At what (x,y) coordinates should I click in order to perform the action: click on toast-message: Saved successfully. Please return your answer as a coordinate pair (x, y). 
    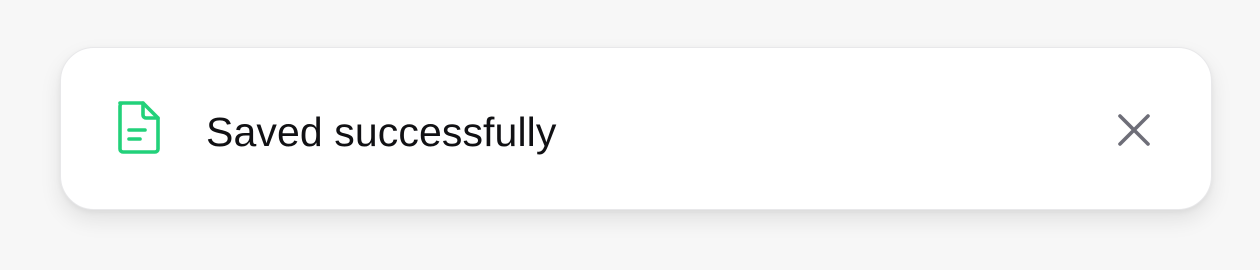
    Looking at the image, I should click on (381, 132).